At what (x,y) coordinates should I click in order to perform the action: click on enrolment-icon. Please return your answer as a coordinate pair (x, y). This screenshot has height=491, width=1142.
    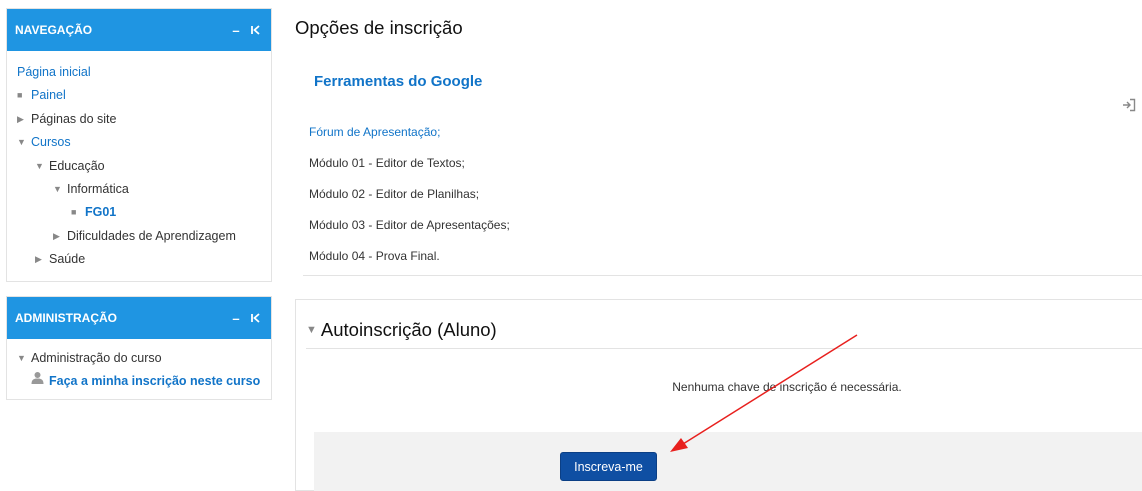
    Looking at the image, I should click on (1129, 105).